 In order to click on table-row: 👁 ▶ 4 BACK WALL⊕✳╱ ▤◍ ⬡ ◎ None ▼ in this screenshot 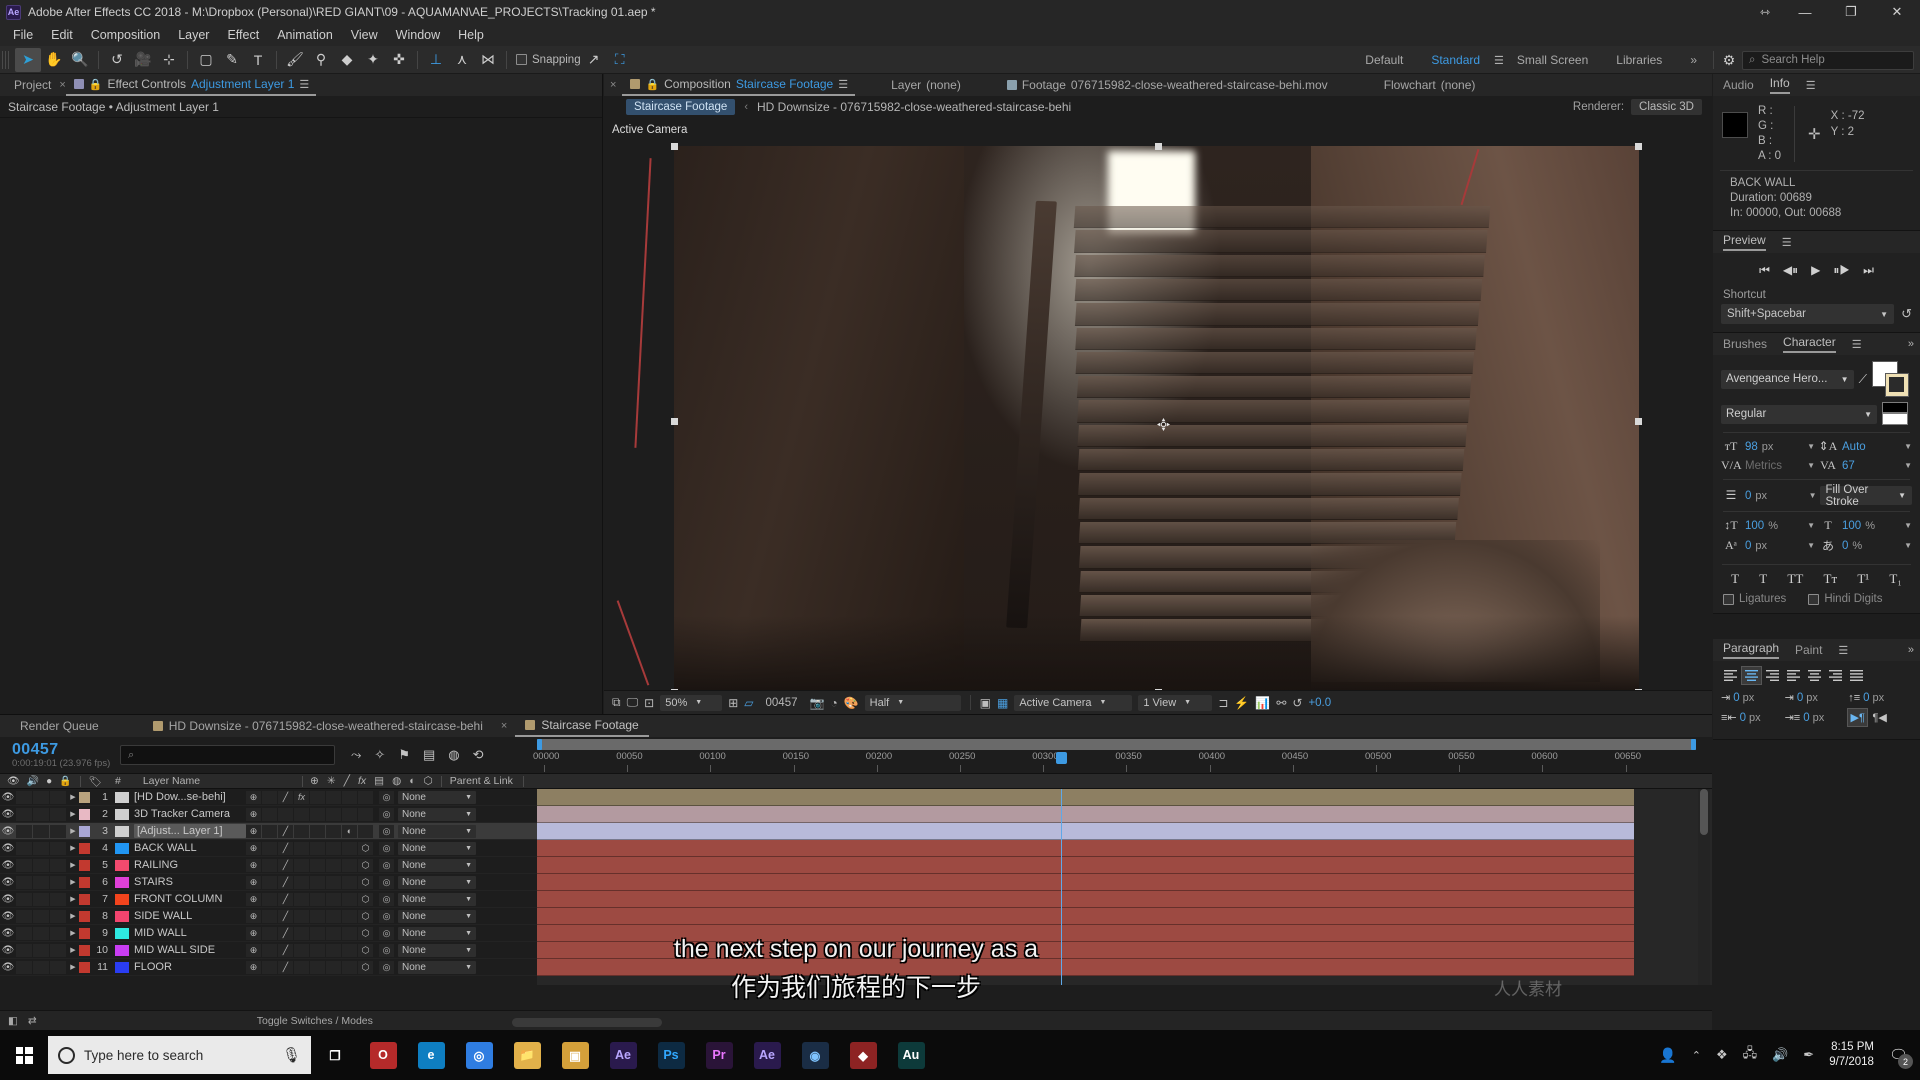, I will do `click(268, 848)`.